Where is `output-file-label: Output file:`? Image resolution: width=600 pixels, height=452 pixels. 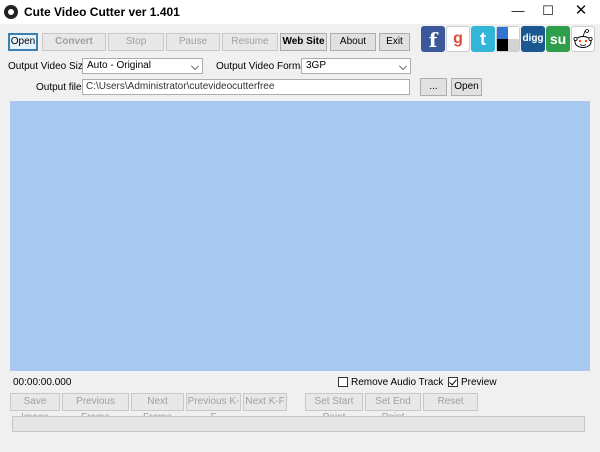 output-file-label: Output file: is located at coordinates (60, 87).